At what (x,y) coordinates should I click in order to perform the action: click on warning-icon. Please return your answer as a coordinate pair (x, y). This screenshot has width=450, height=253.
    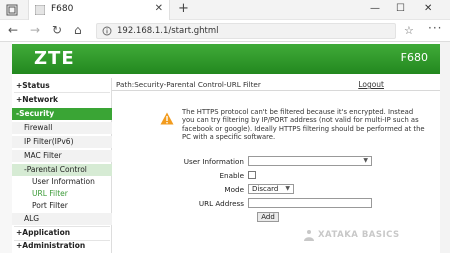
    Looking at the image, I should click on (167, 118).